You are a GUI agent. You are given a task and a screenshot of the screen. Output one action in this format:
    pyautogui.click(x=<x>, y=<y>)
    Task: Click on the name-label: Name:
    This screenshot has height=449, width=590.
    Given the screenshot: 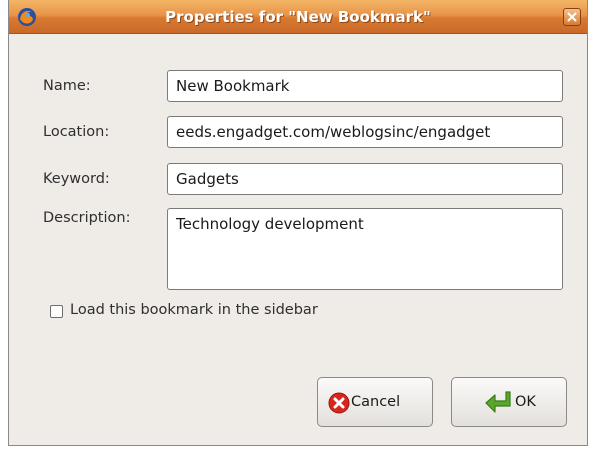 What is the action you would take?
    pyautogui.click(x=67, y=86)
    